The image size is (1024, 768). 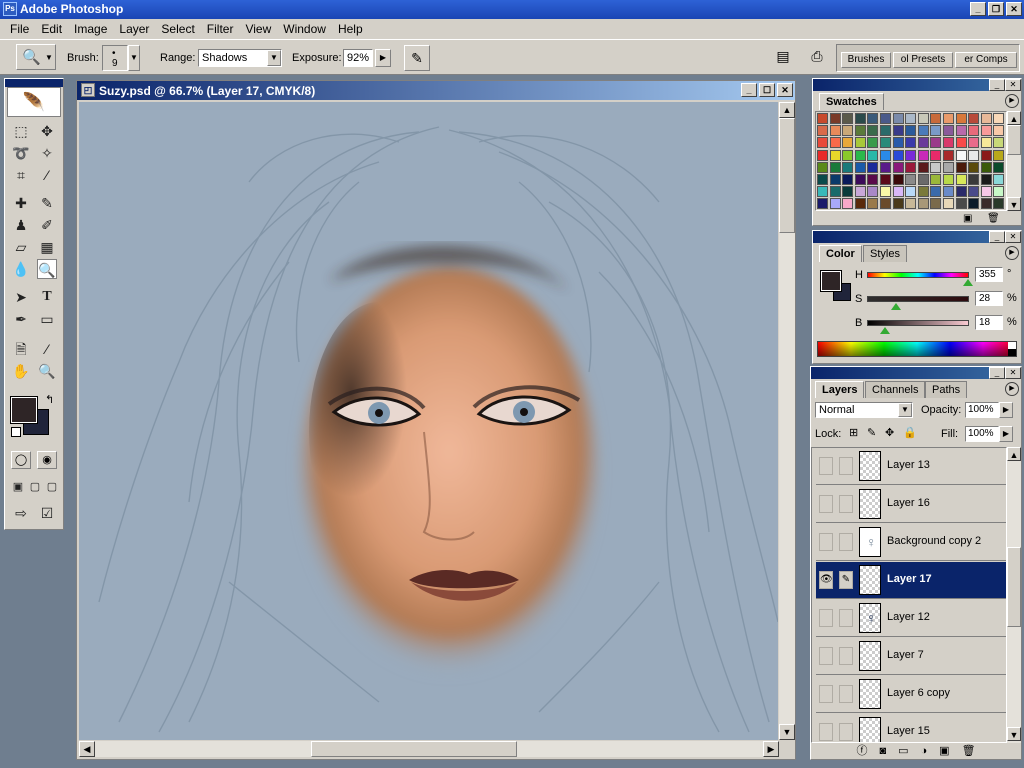 I want to click on gradient-tool-icon: ▦, so click(x=47, y=247).